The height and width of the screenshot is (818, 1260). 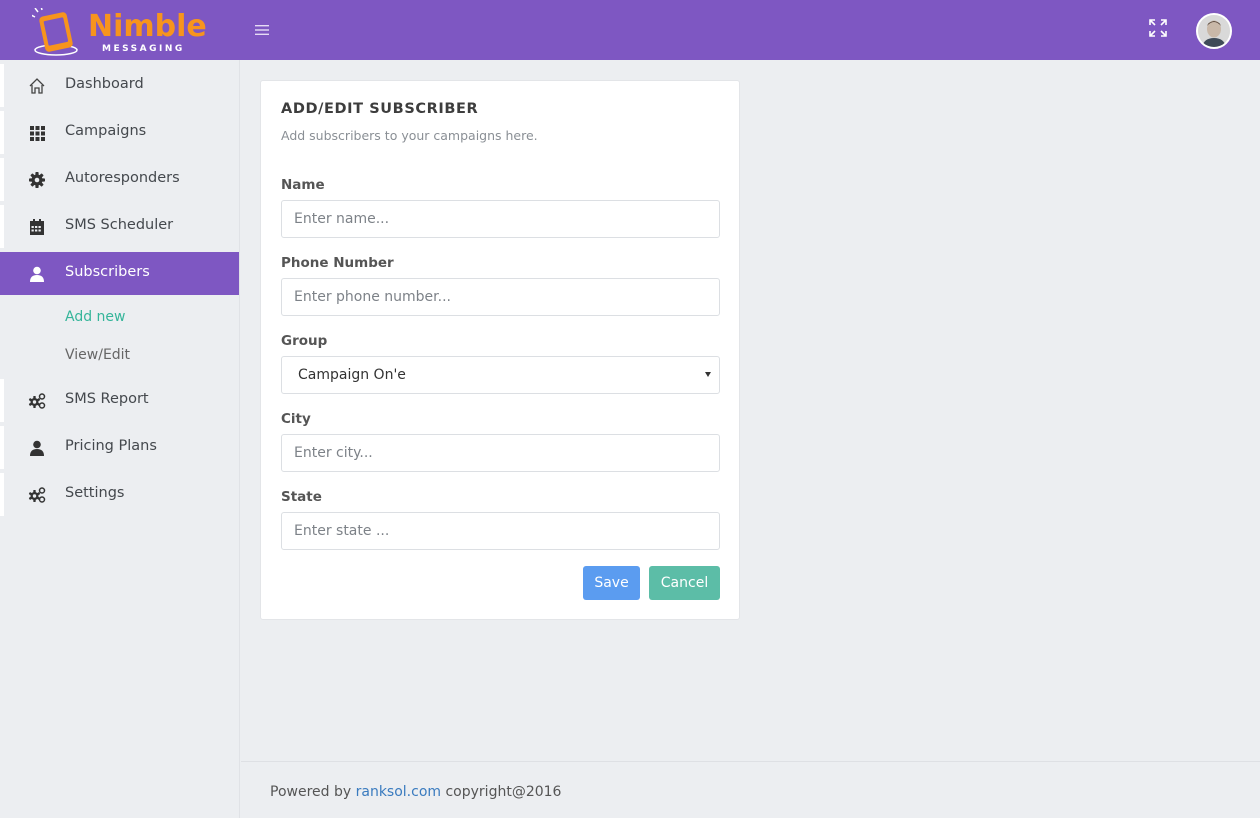 I want to click on sidebar-item-dashboard: Dashboard, so click(x=119, y=85).